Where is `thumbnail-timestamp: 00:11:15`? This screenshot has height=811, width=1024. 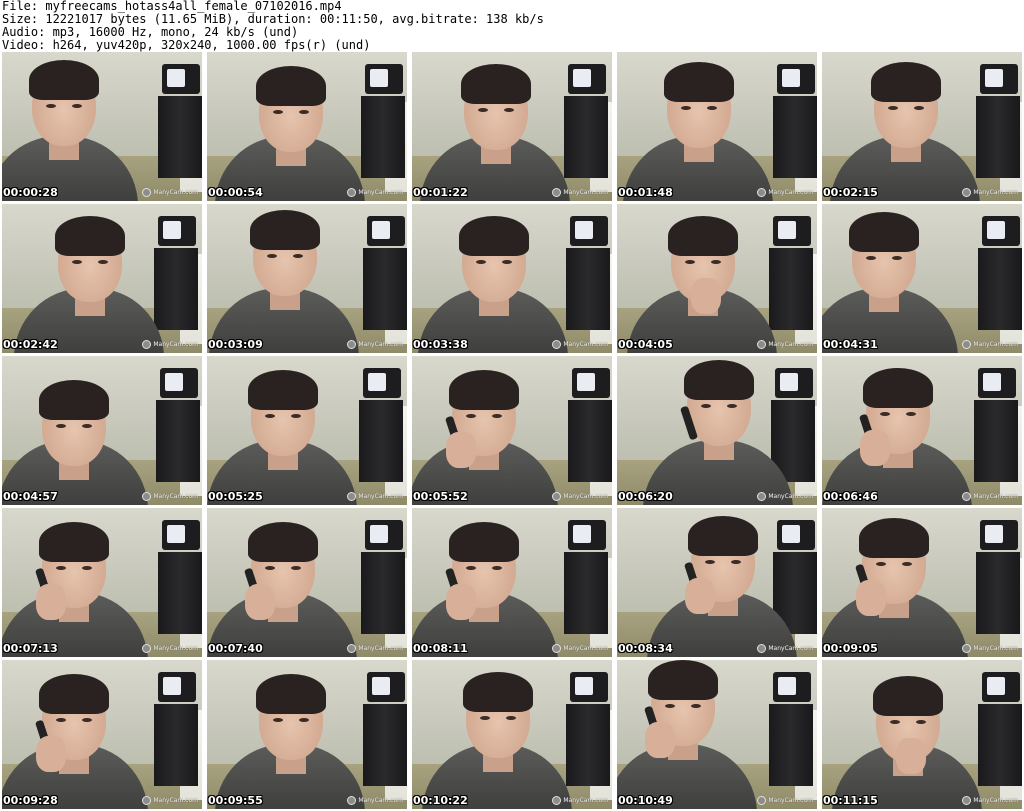 thumbnail-timestamp: 00:11:15 is located at coordinates (850, 800).